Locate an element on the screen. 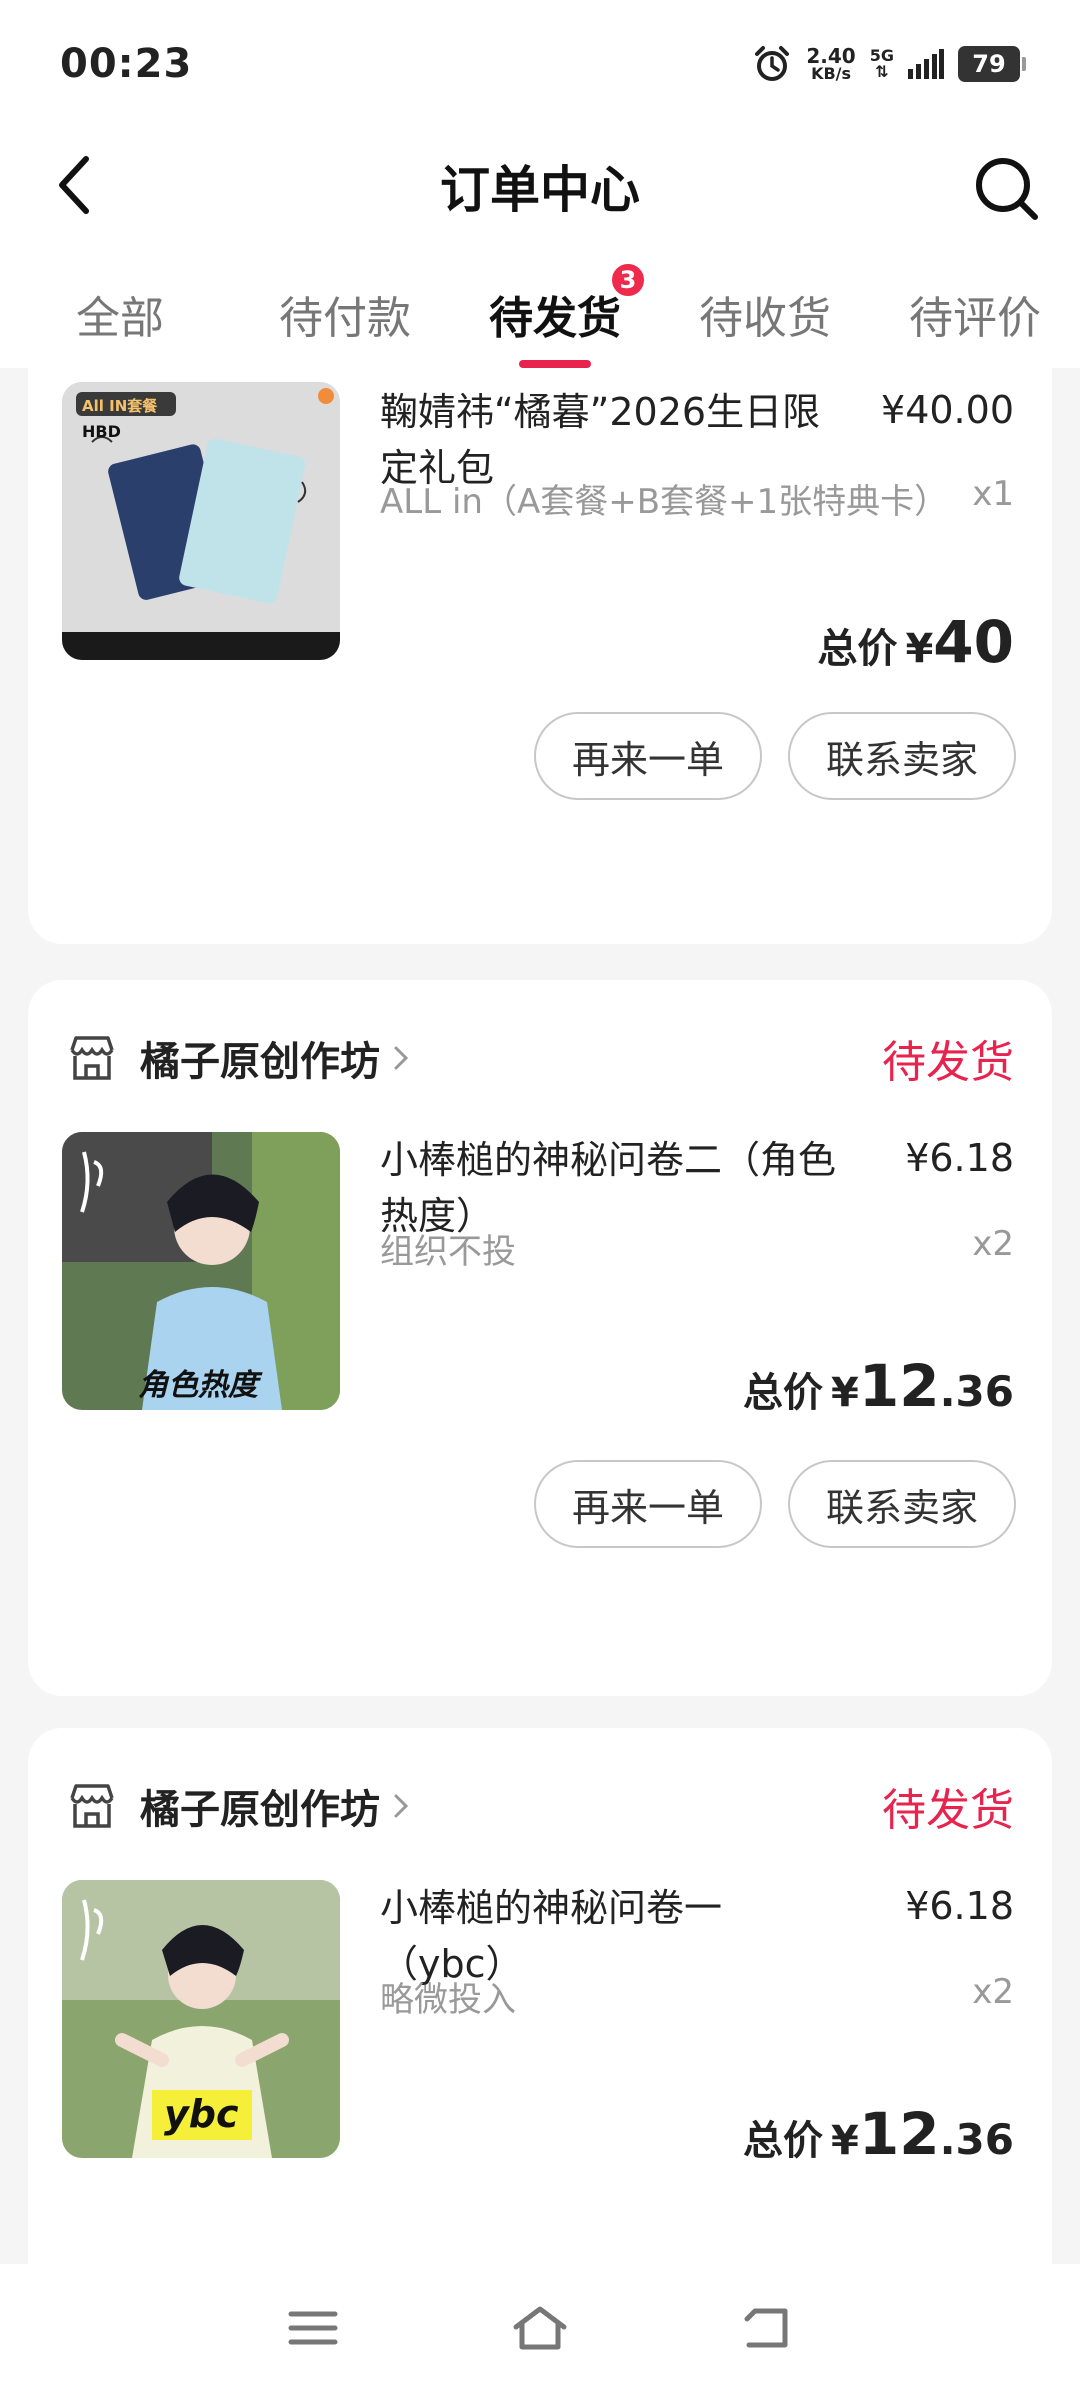  signal-icon is located at coordinates (926, 64).